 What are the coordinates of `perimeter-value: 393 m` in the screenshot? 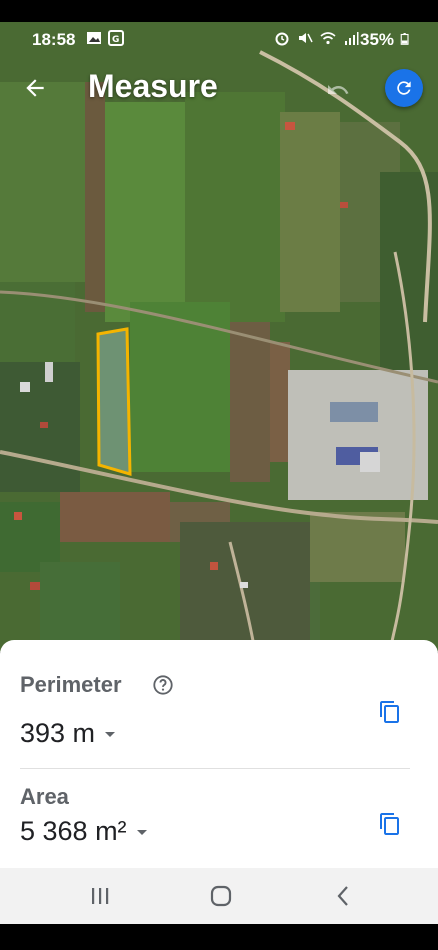 It's located at (58, 733).